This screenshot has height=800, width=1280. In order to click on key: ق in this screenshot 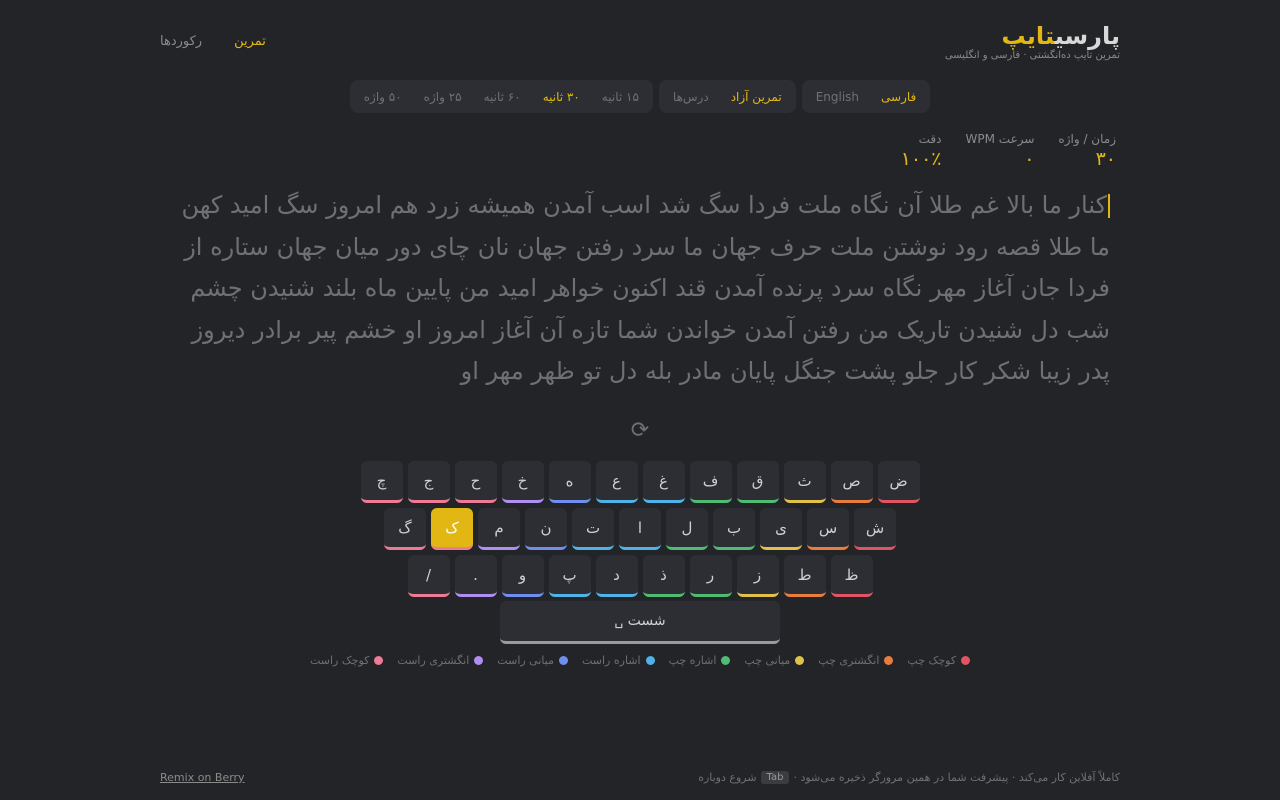, I will do `click(757, 482)`.